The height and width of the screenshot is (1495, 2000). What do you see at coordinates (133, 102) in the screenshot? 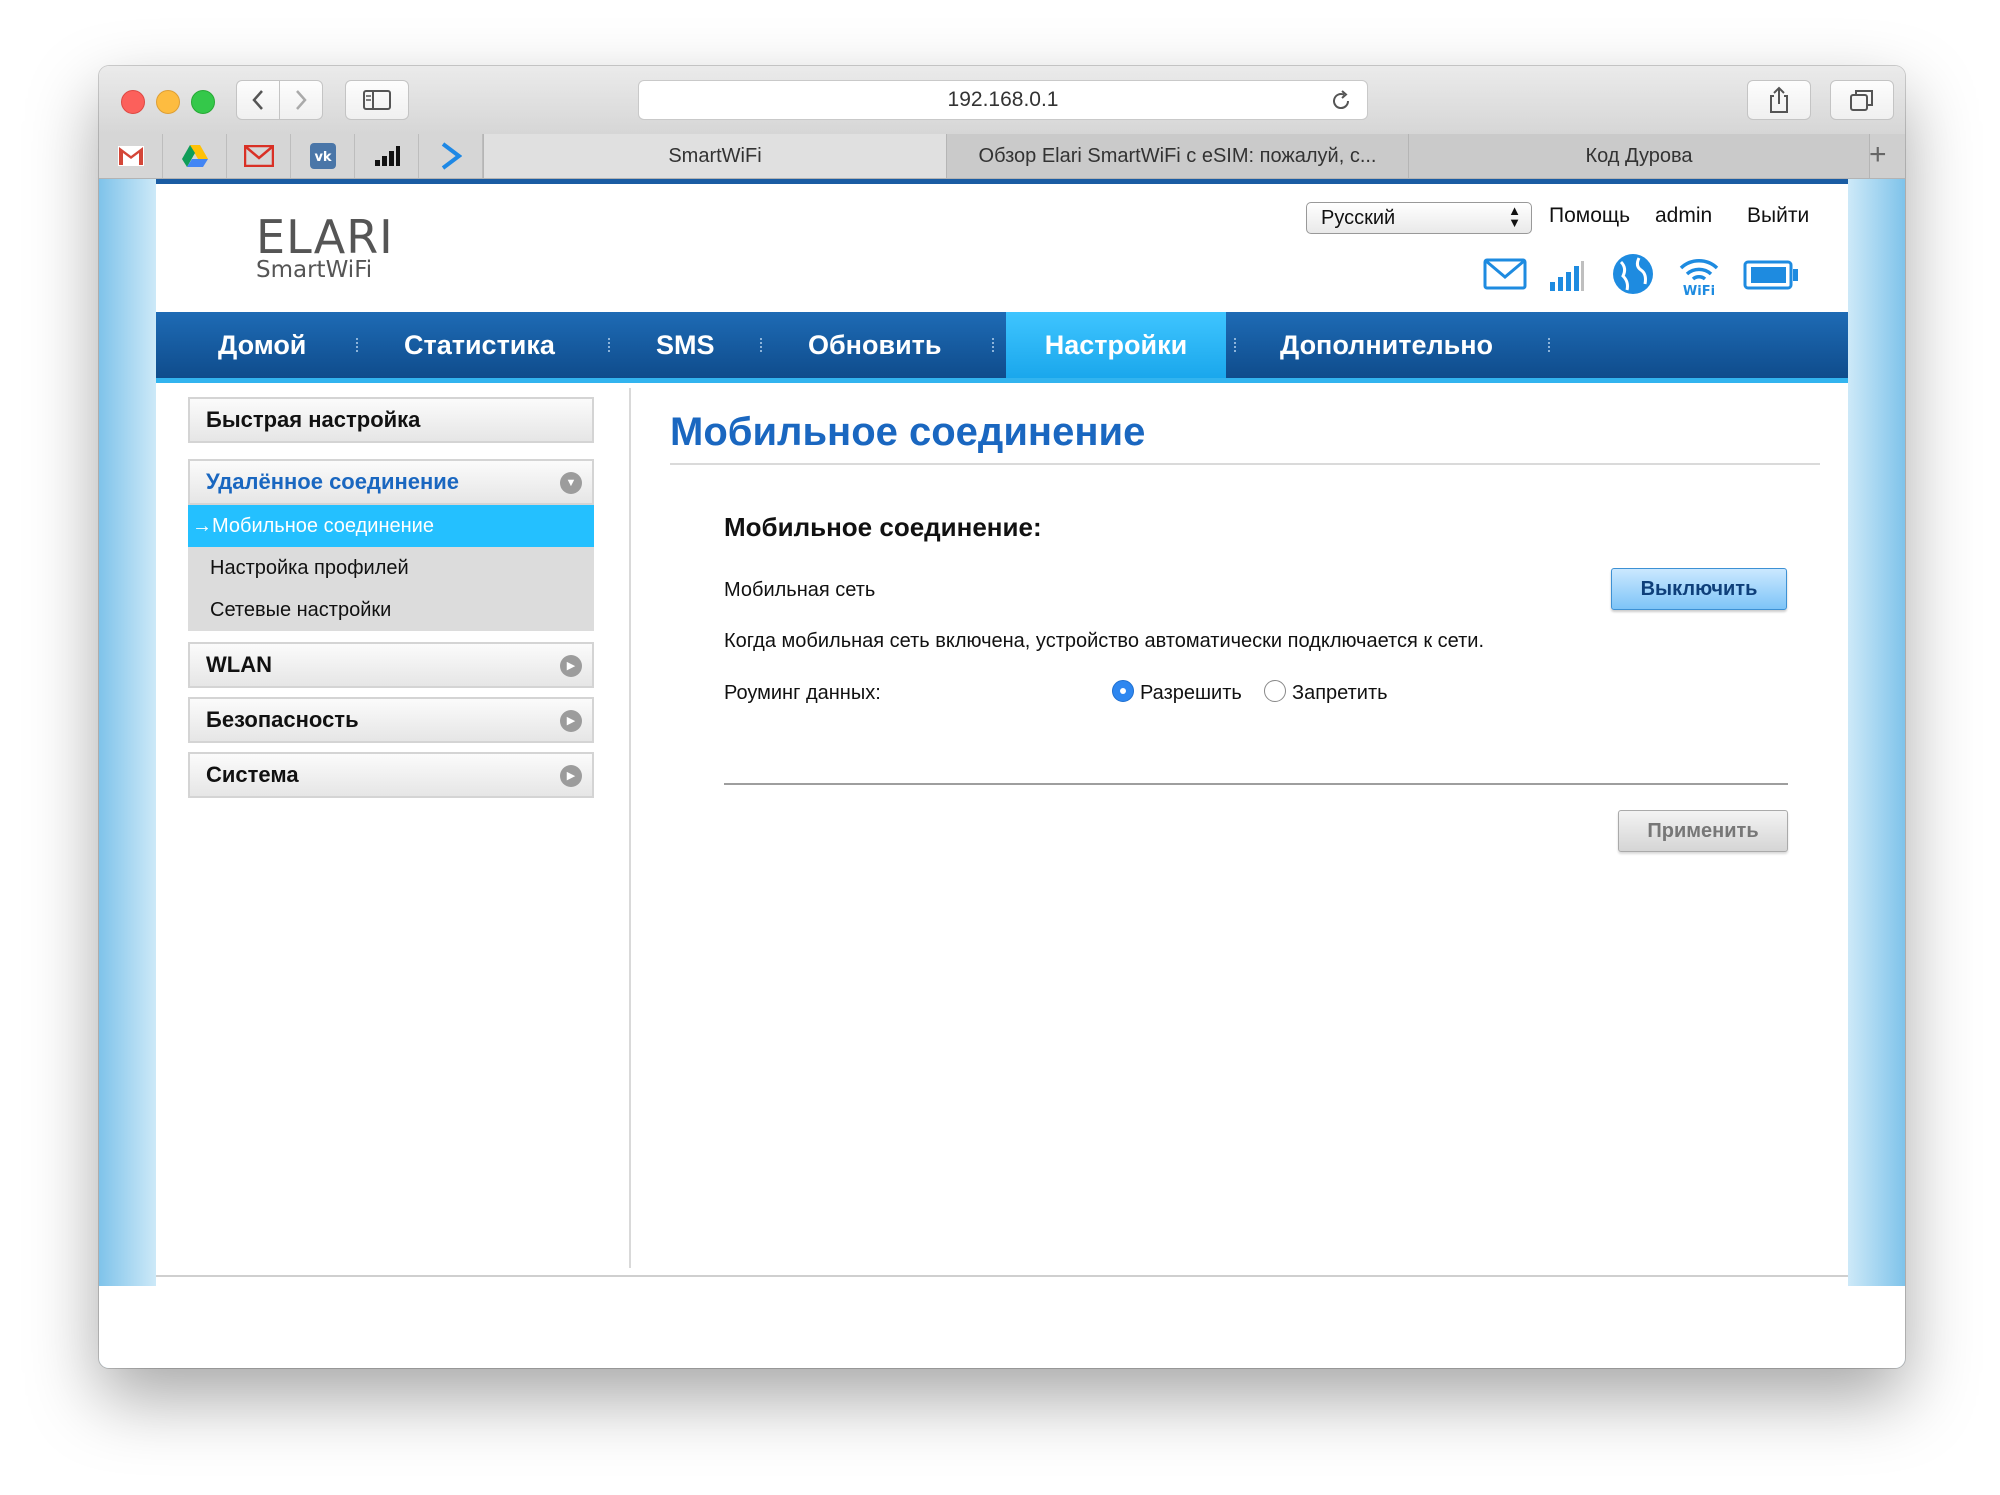
I see `close-window-button` at bounding box center [133, 102].